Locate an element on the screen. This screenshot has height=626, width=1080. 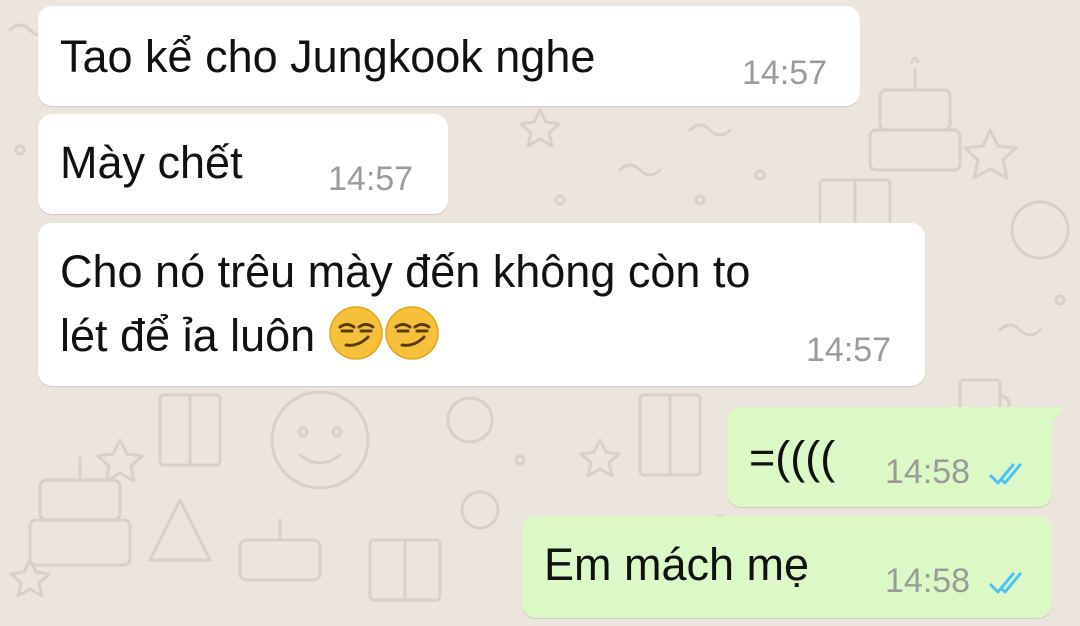
message-text: =(((( is located at coordinates (792, 457).